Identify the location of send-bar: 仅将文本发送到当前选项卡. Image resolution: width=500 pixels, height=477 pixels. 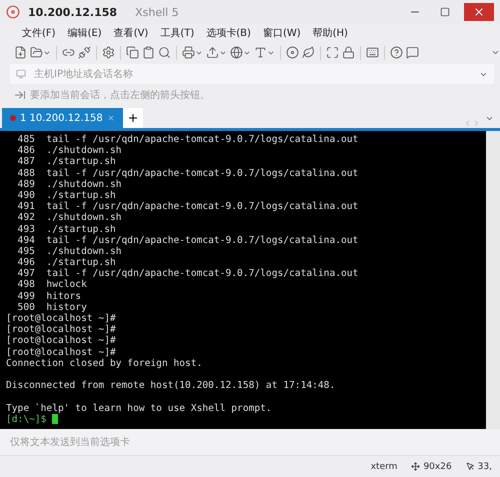
(250, 442).